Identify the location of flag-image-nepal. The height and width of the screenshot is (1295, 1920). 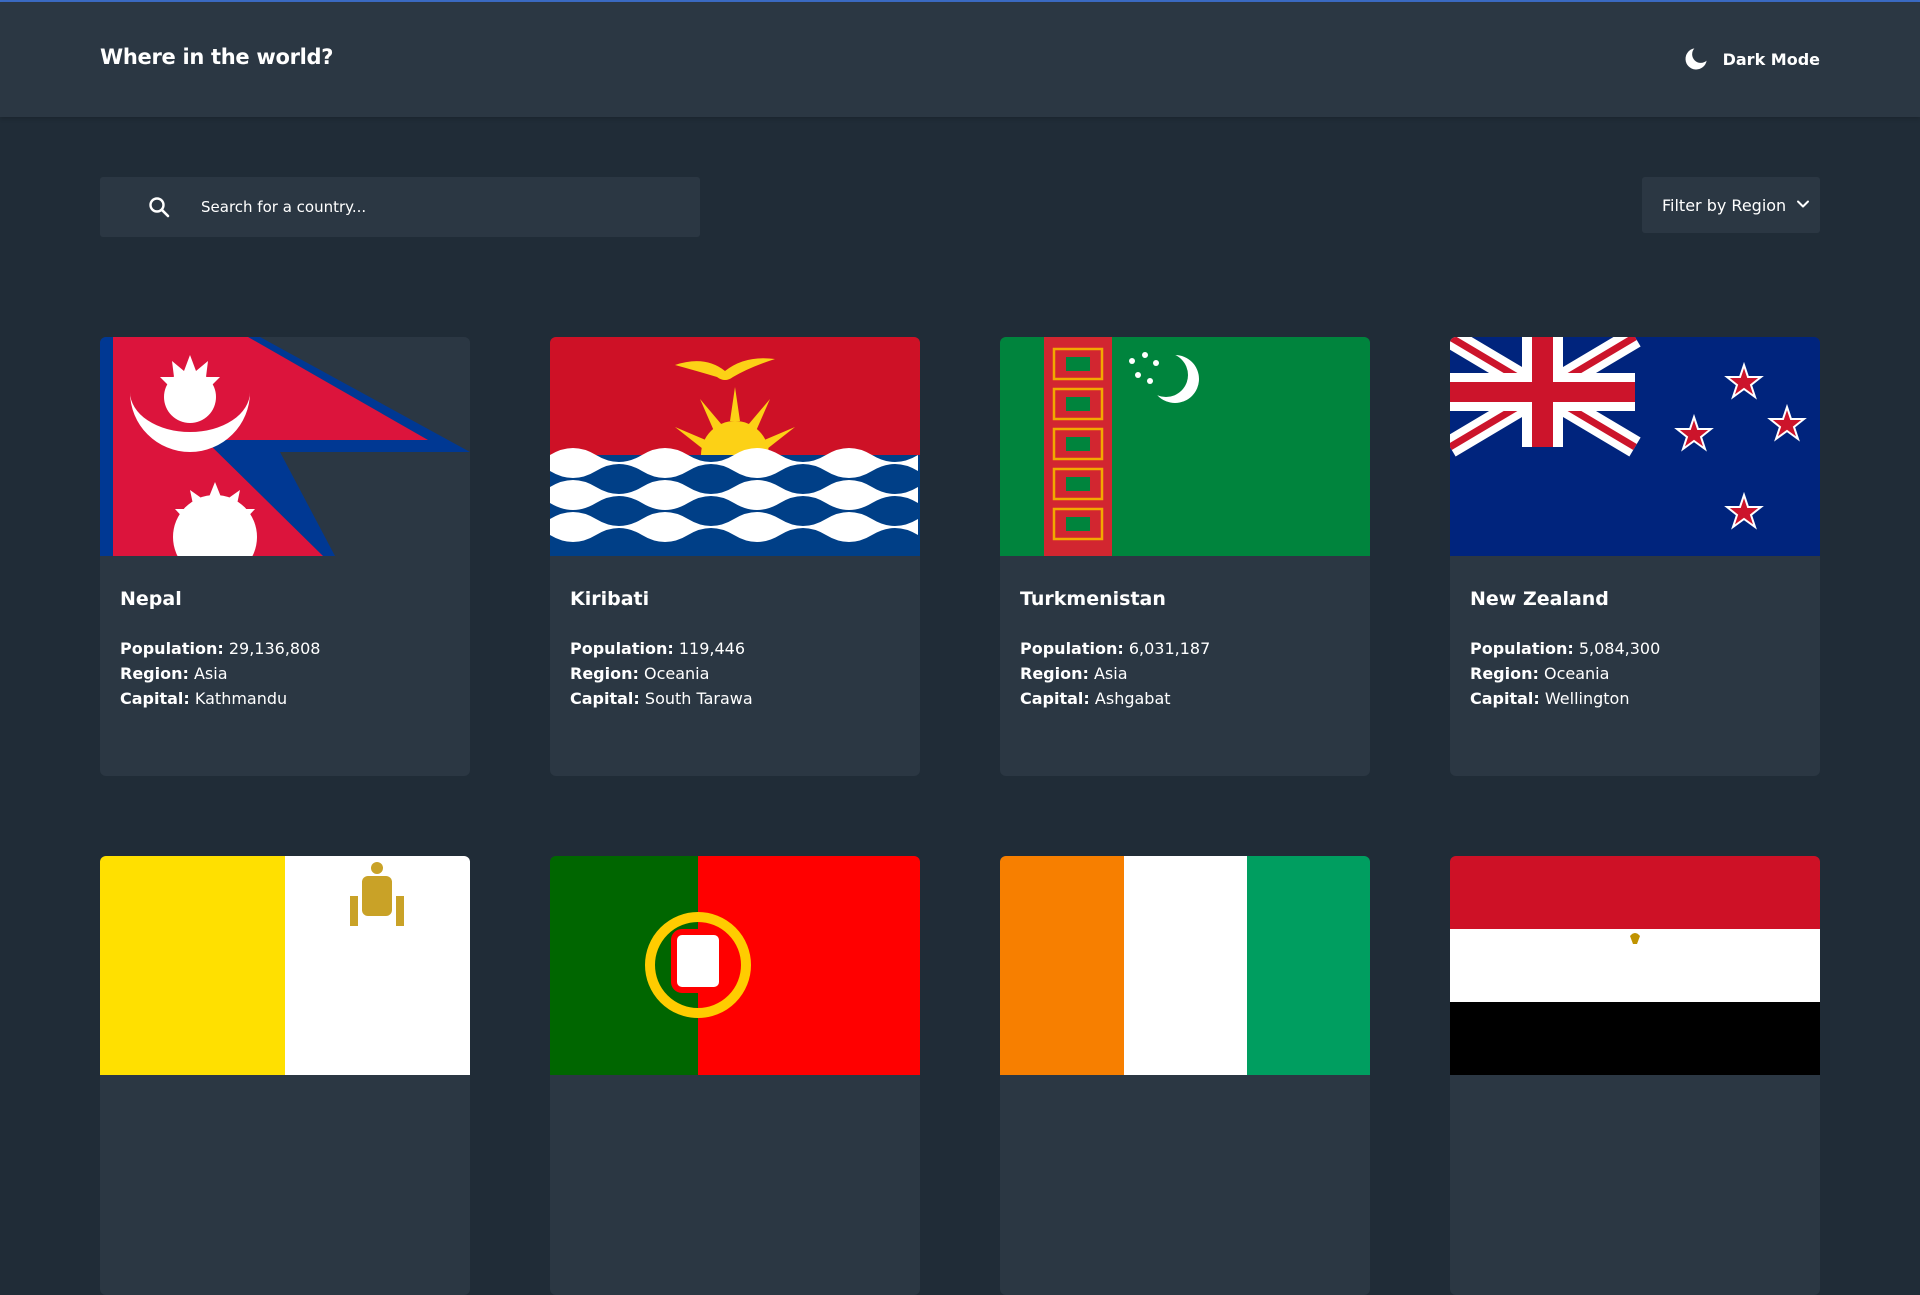
(285, 446).